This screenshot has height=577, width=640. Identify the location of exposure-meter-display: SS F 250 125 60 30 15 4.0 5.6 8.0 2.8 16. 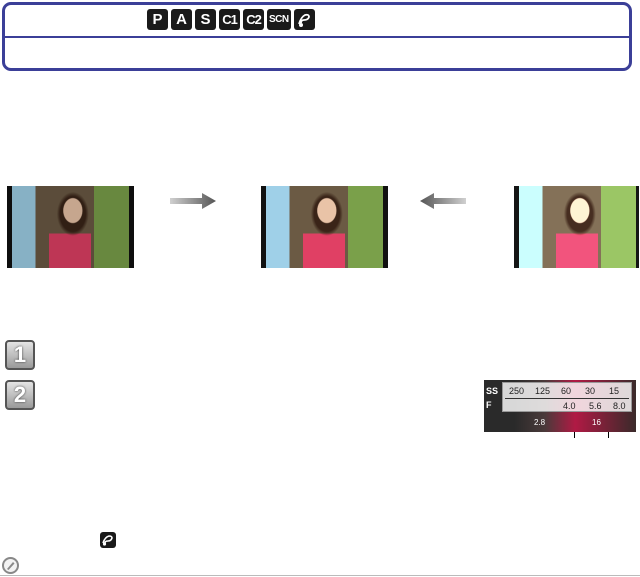
(560, 406).